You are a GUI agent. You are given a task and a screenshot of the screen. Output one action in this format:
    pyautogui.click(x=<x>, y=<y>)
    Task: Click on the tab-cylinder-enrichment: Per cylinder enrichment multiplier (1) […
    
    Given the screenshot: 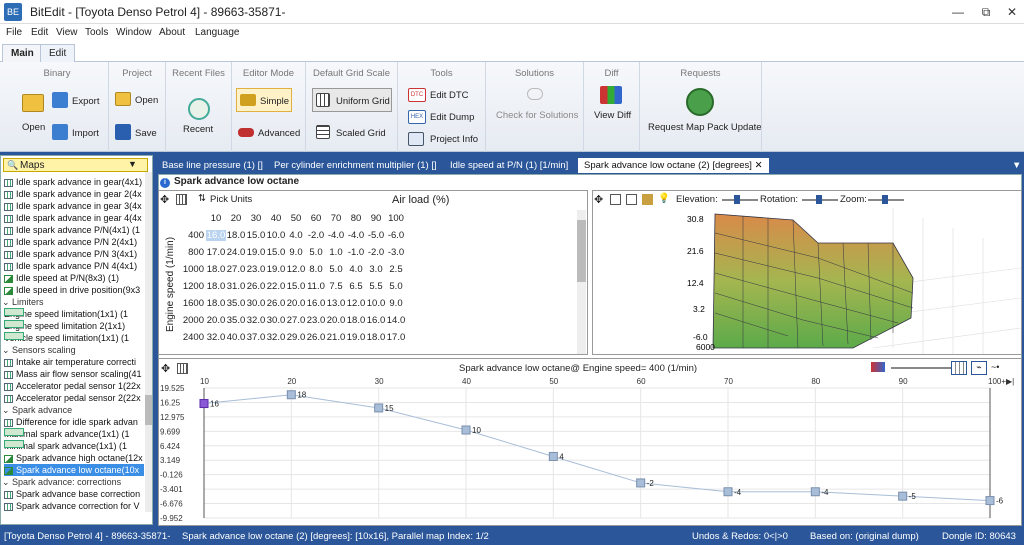 What is the action you would take?
    pyautogui.click(x=355, y=165)
    